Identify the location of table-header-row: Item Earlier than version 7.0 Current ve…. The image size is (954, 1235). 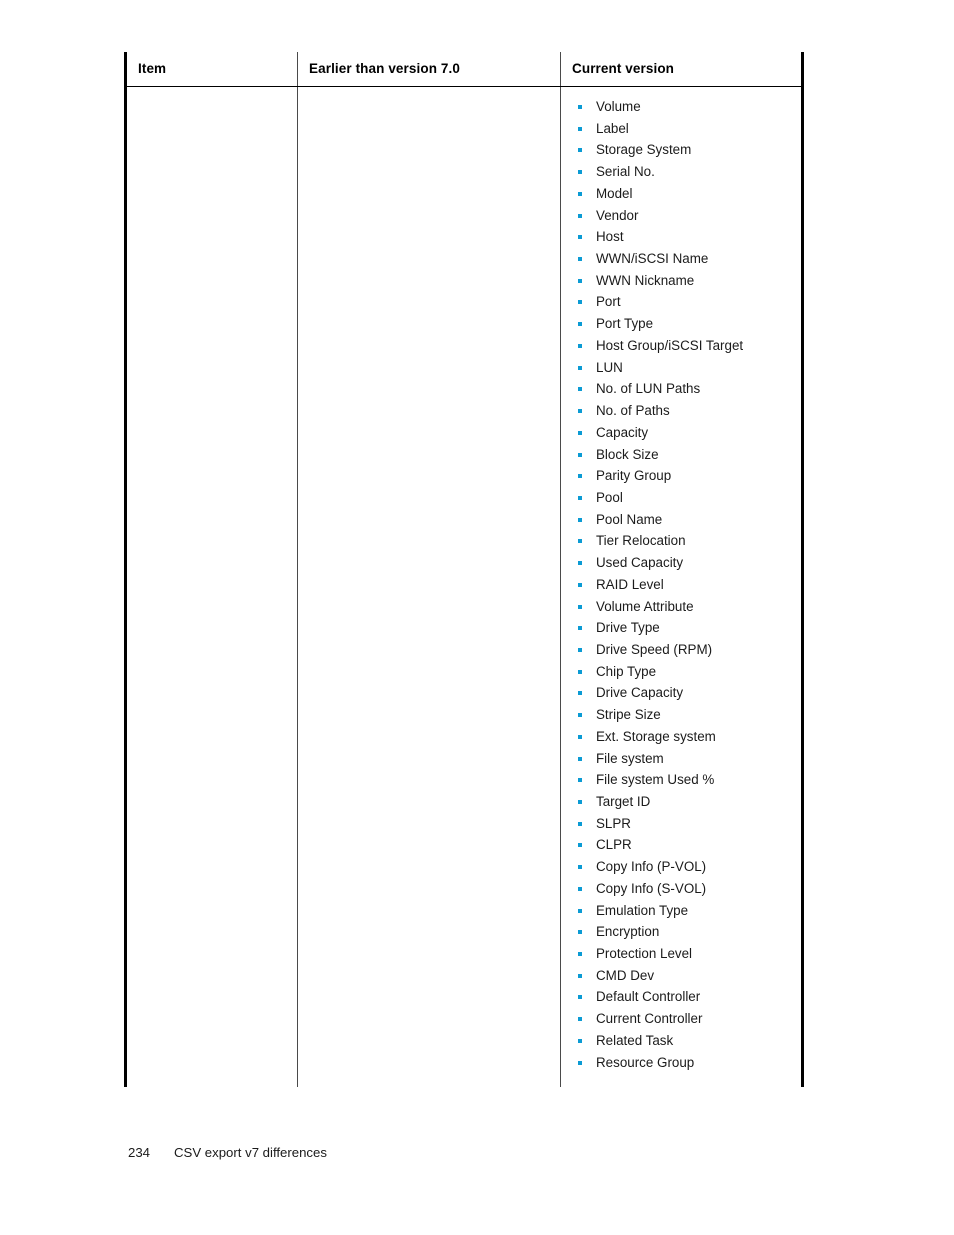
(464, 69).